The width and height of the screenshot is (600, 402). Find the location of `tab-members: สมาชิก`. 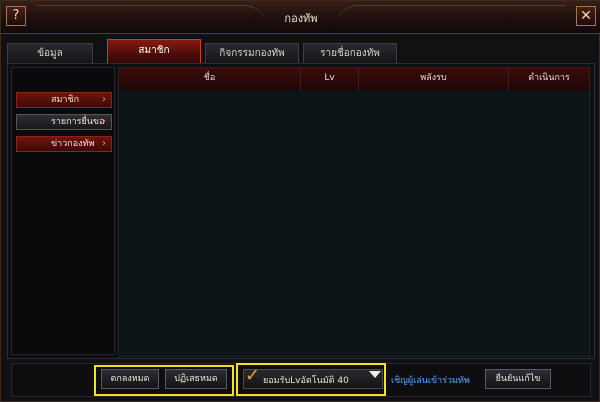

tab-members: สมาชิก is located at coordinates (154, 52).